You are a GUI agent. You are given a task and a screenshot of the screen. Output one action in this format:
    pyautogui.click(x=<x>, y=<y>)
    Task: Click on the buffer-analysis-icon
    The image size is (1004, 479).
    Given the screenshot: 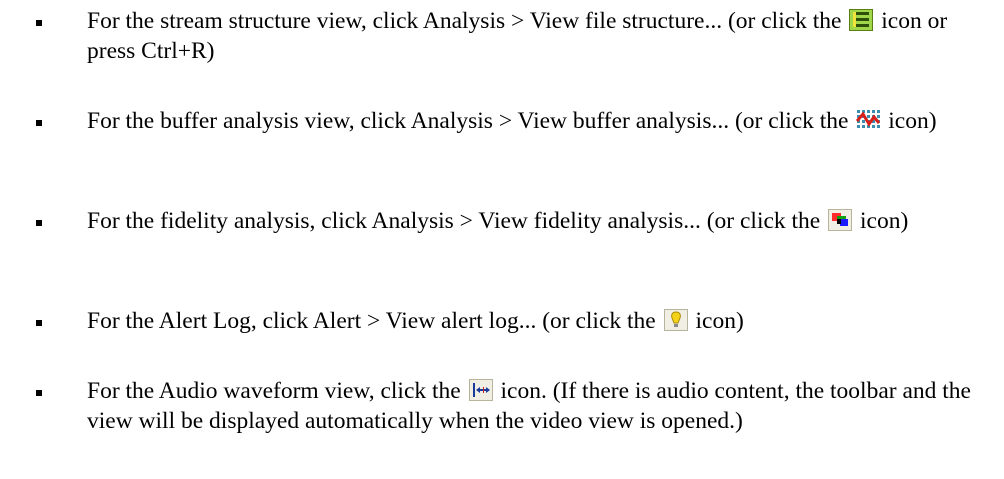 What is the action you would take?
    pyautogui.click(x=868, y=120)
    